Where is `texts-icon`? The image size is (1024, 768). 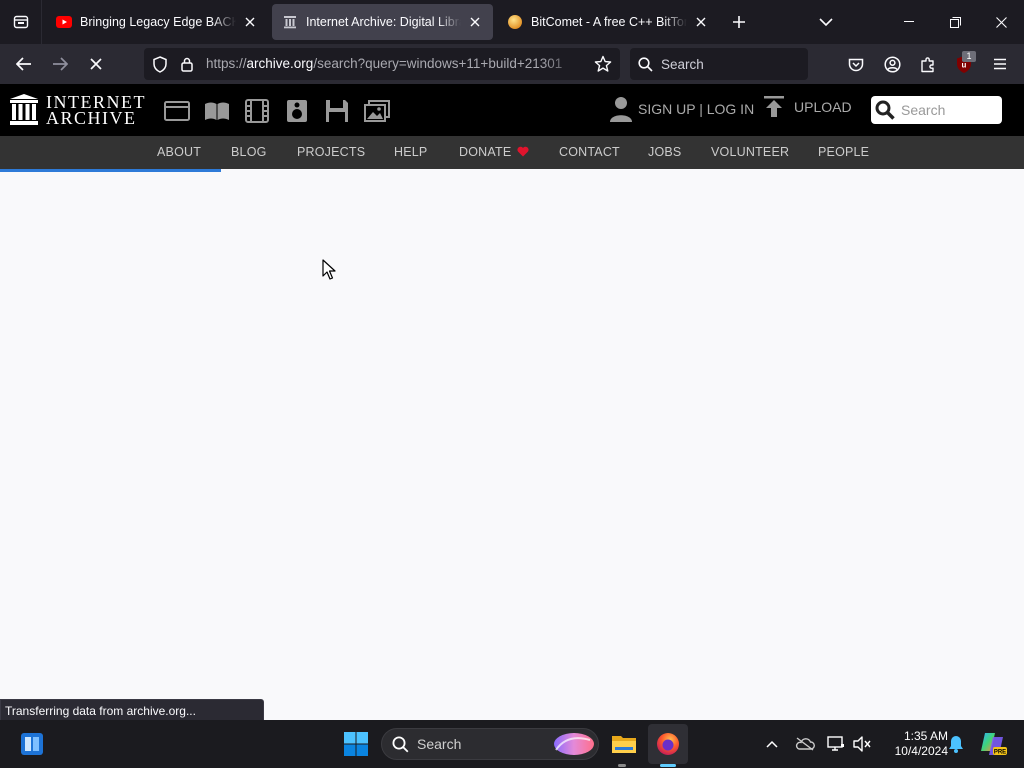
texts-icon is located at coordinates (217, 111).